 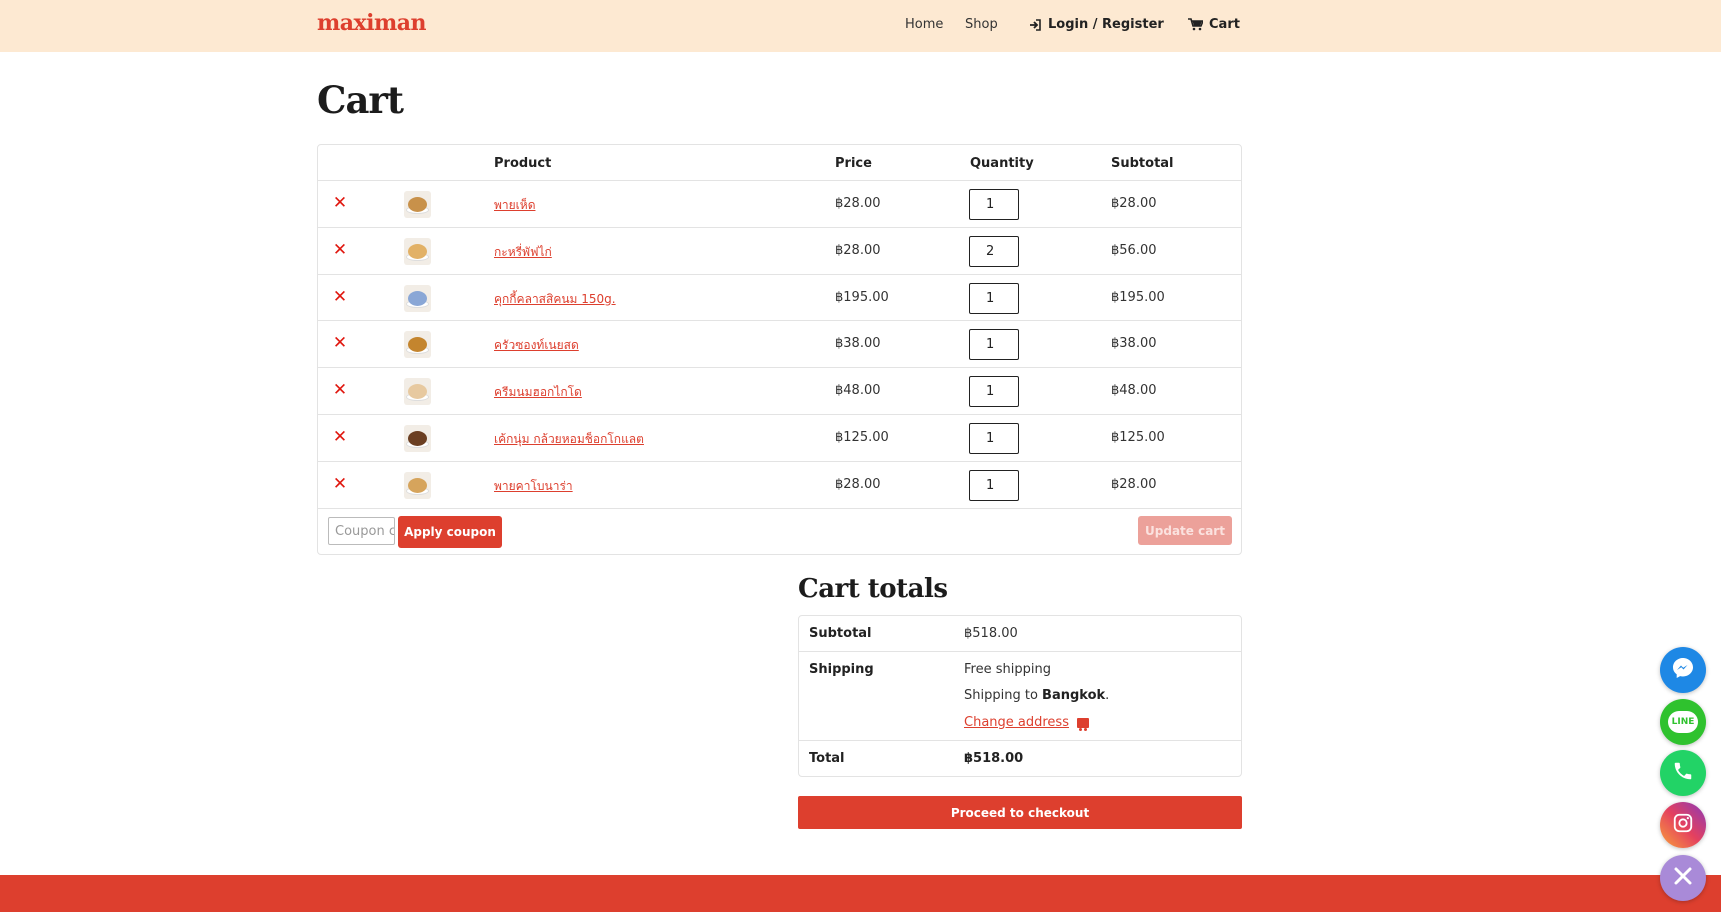 I want to click on product-price: ฿48.00, so click(x=858, y=391).